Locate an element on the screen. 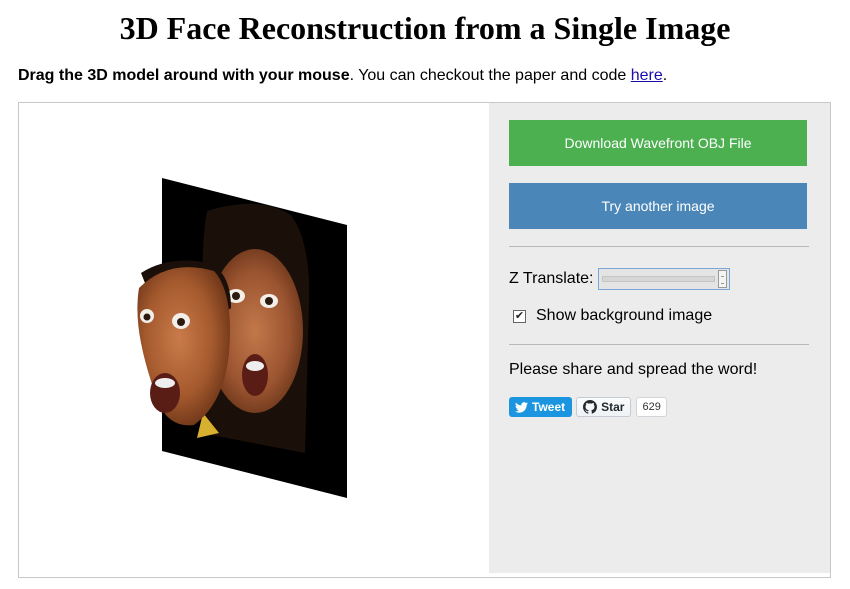  star-label: Star is located at coordinates (613, 407).